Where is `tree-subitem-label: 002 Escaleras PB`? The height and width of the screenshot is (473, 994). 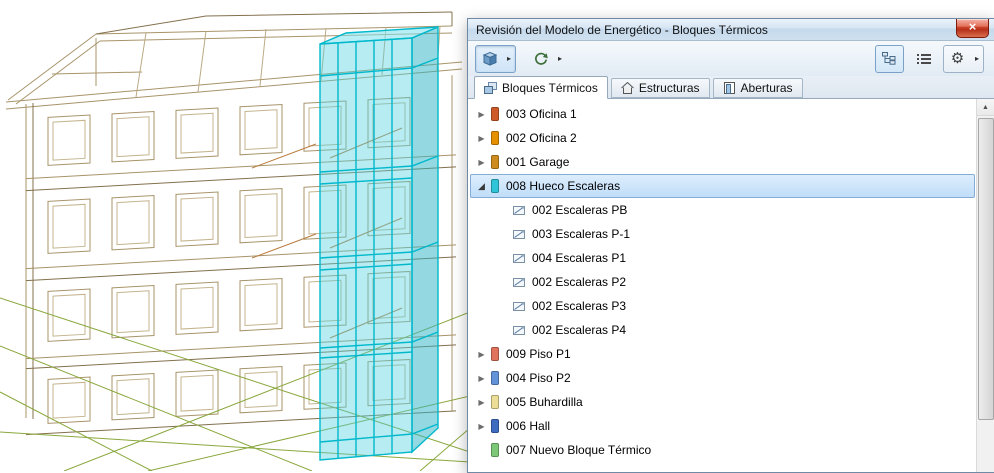 tree-subitem-label: 002 Escaleras PB is located at coordinates (580, 210).